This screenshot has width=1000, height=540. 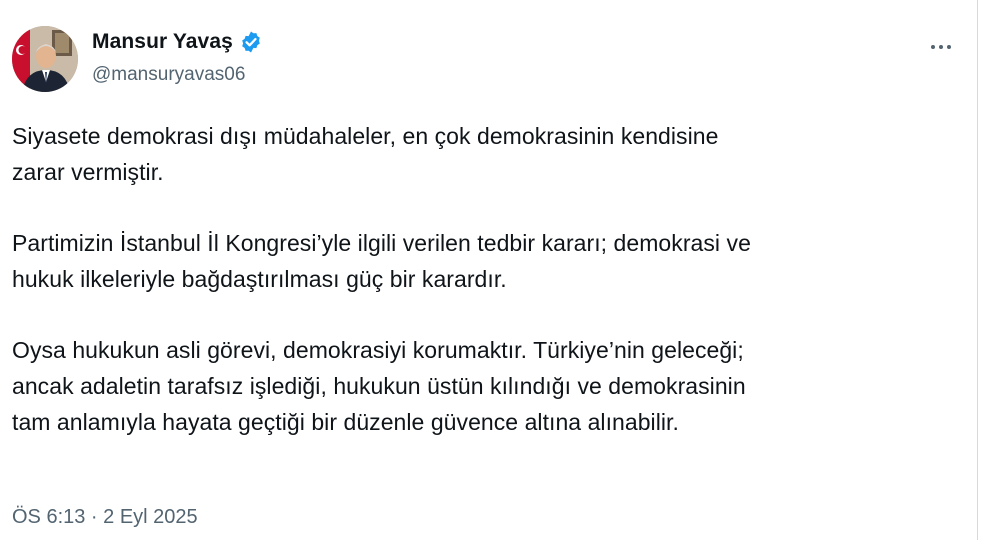 I want to click on more-options-button, so click(x=941, y=47).